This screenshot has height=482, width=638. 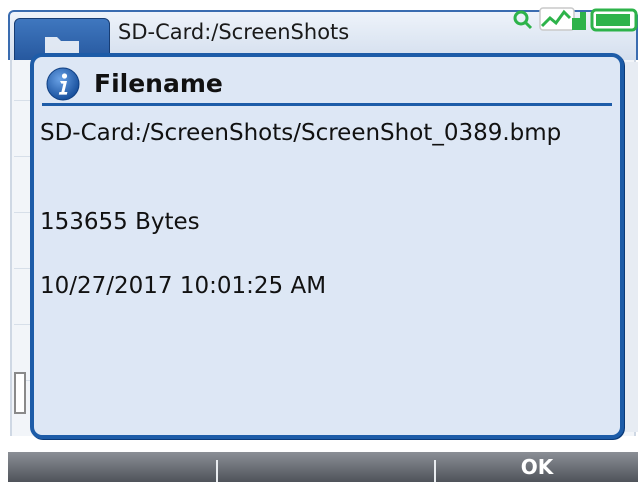 What do you see at coordinates (537, 467) in the screenshot?
I see `ok-button: OK` at bounding box center [537, 467].